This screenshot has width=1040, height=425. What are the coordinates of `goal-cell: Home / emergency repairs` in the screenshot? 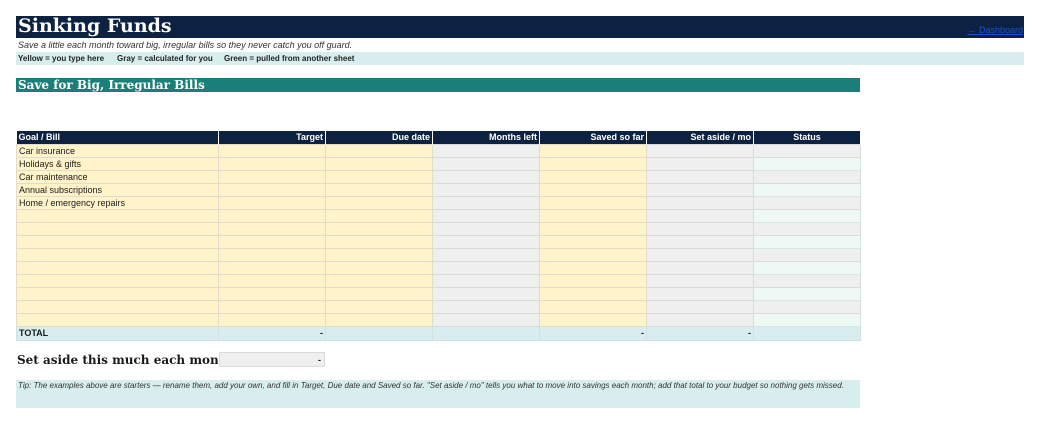 It's located at (117, 203).